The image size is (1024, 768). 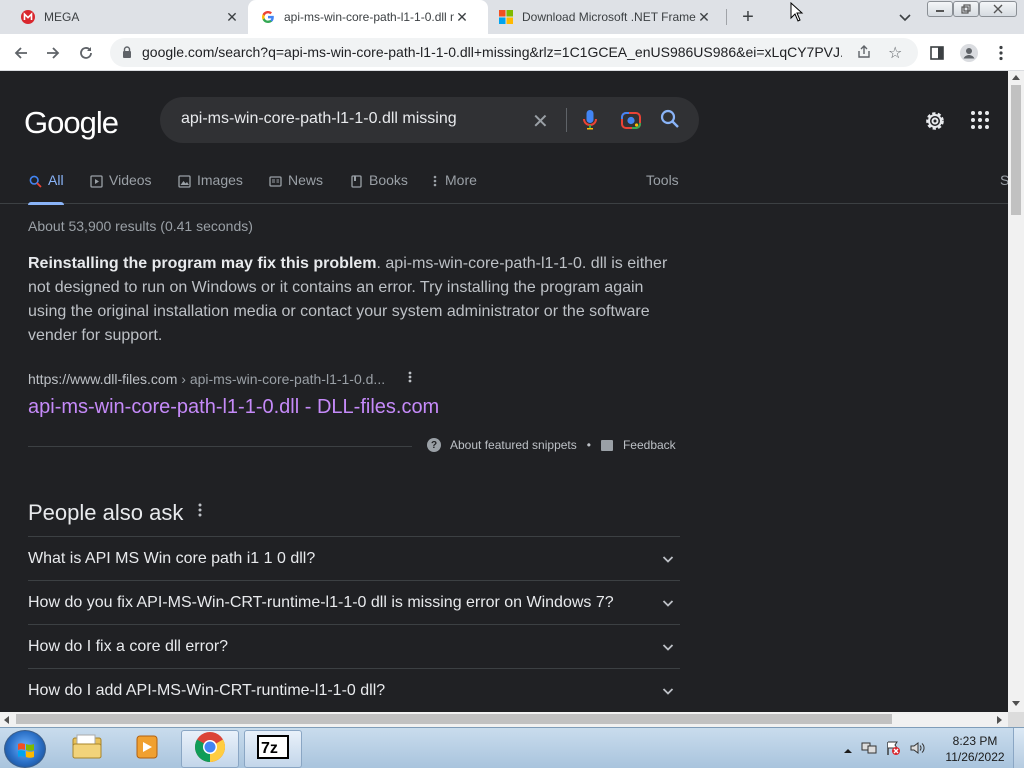 I want to click on tab-books: Books, so click(x=378, y=186).